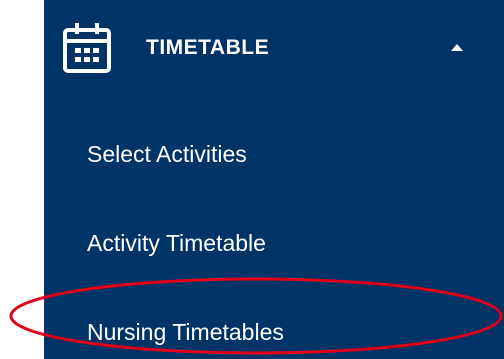 Image resolution: width=504 pixels, height=359 pixels. What do you see at coordinates (176, 243) in the screenshot?
I see `menu-item-label: Activity Timetable` at bounding box center [176, 243].